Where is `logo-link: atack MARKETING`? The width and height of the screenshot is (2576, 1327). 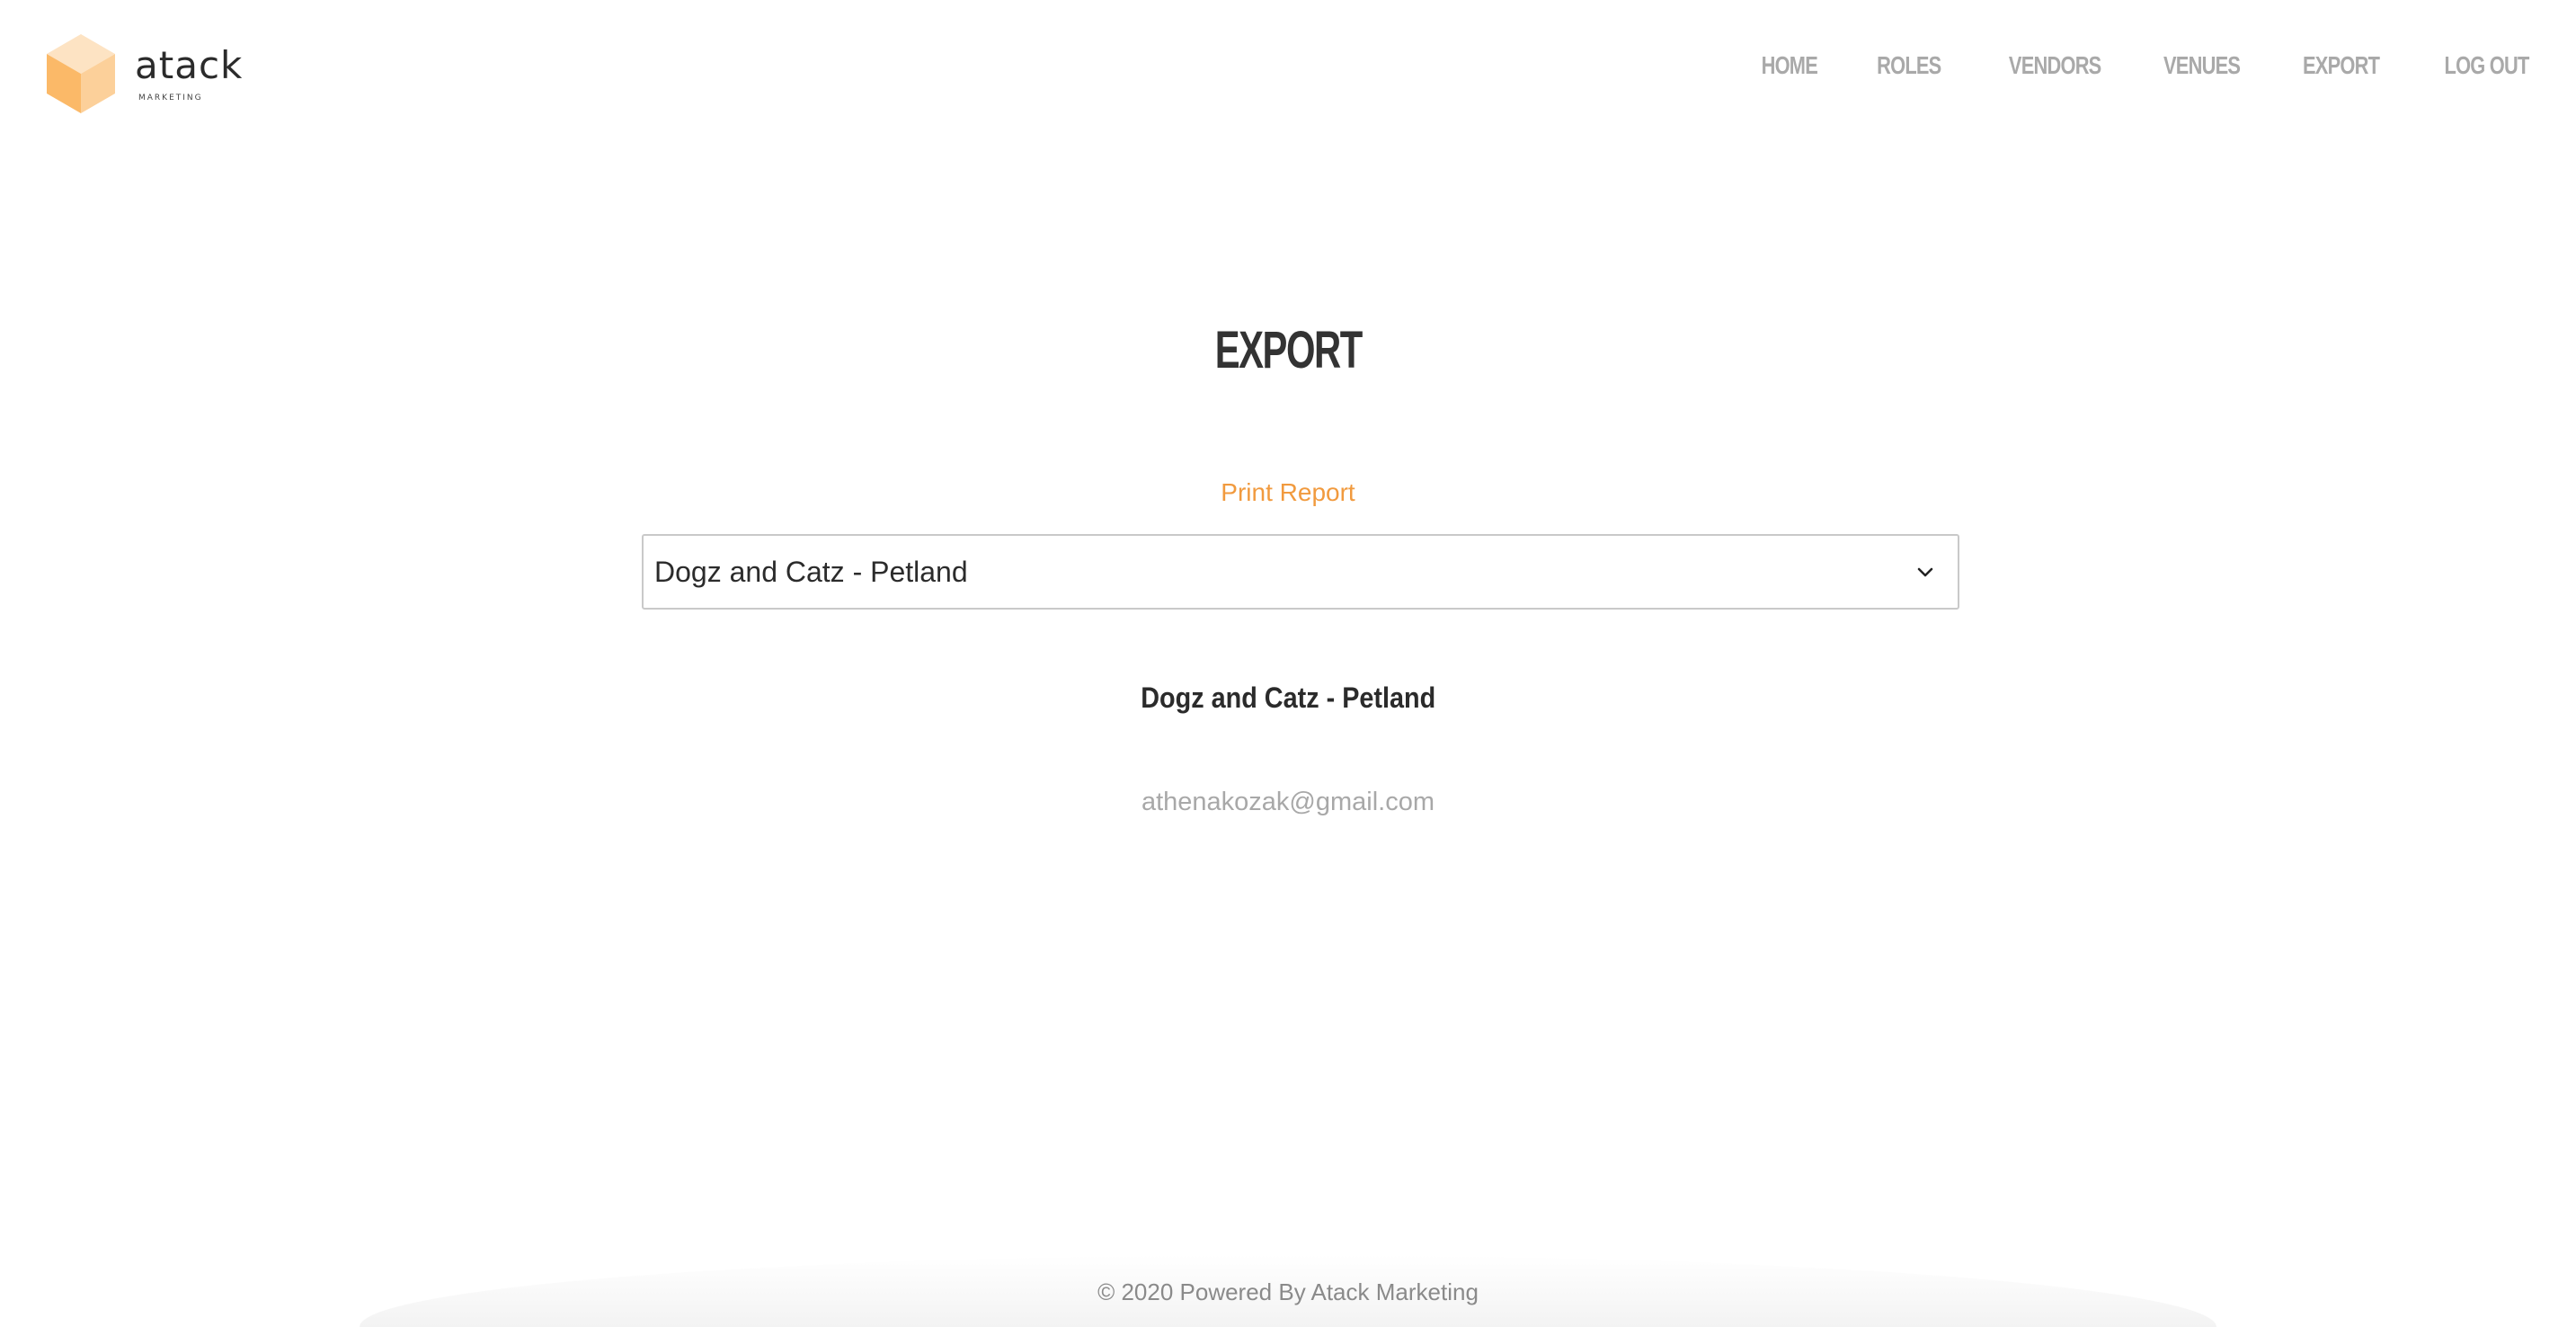 logo-link: atack MARKETING is located at coordinates (145, 73).